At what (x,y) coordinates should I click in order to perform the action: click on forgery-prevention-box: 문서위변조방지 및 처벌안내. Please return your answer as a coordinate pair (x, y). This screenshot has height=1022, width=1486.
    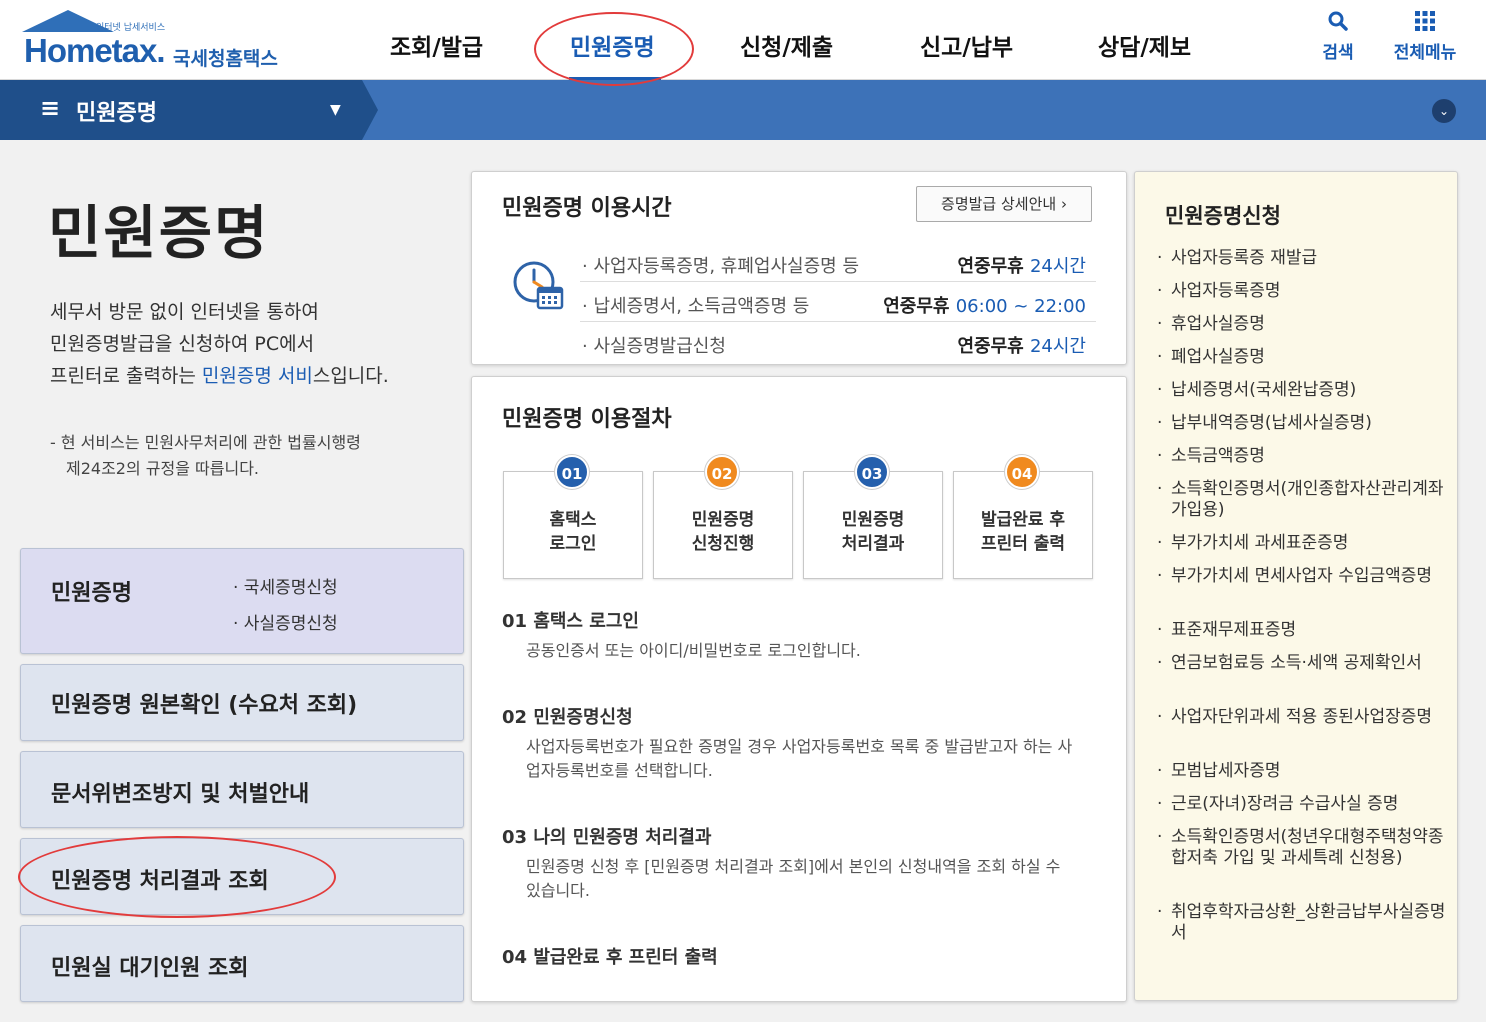
    Looking at the image, I should click on (242, 789).